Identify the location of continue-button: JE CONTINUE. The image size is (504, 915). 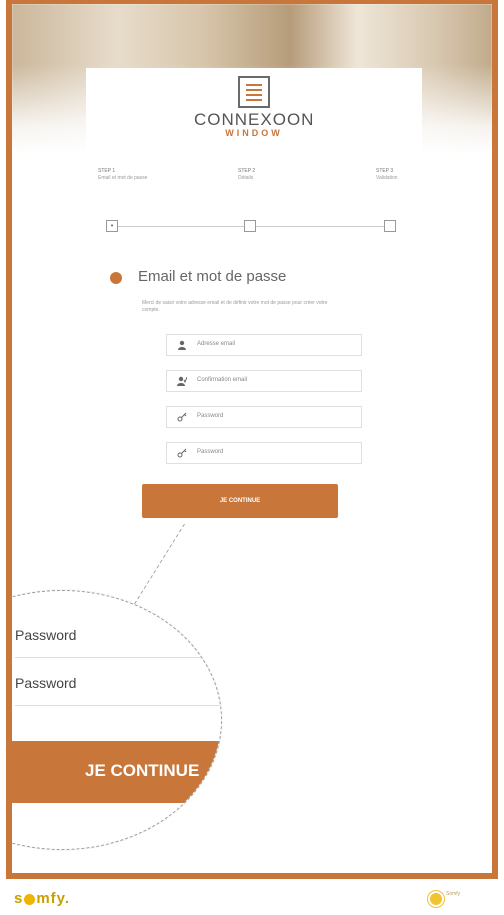
(240, 501).